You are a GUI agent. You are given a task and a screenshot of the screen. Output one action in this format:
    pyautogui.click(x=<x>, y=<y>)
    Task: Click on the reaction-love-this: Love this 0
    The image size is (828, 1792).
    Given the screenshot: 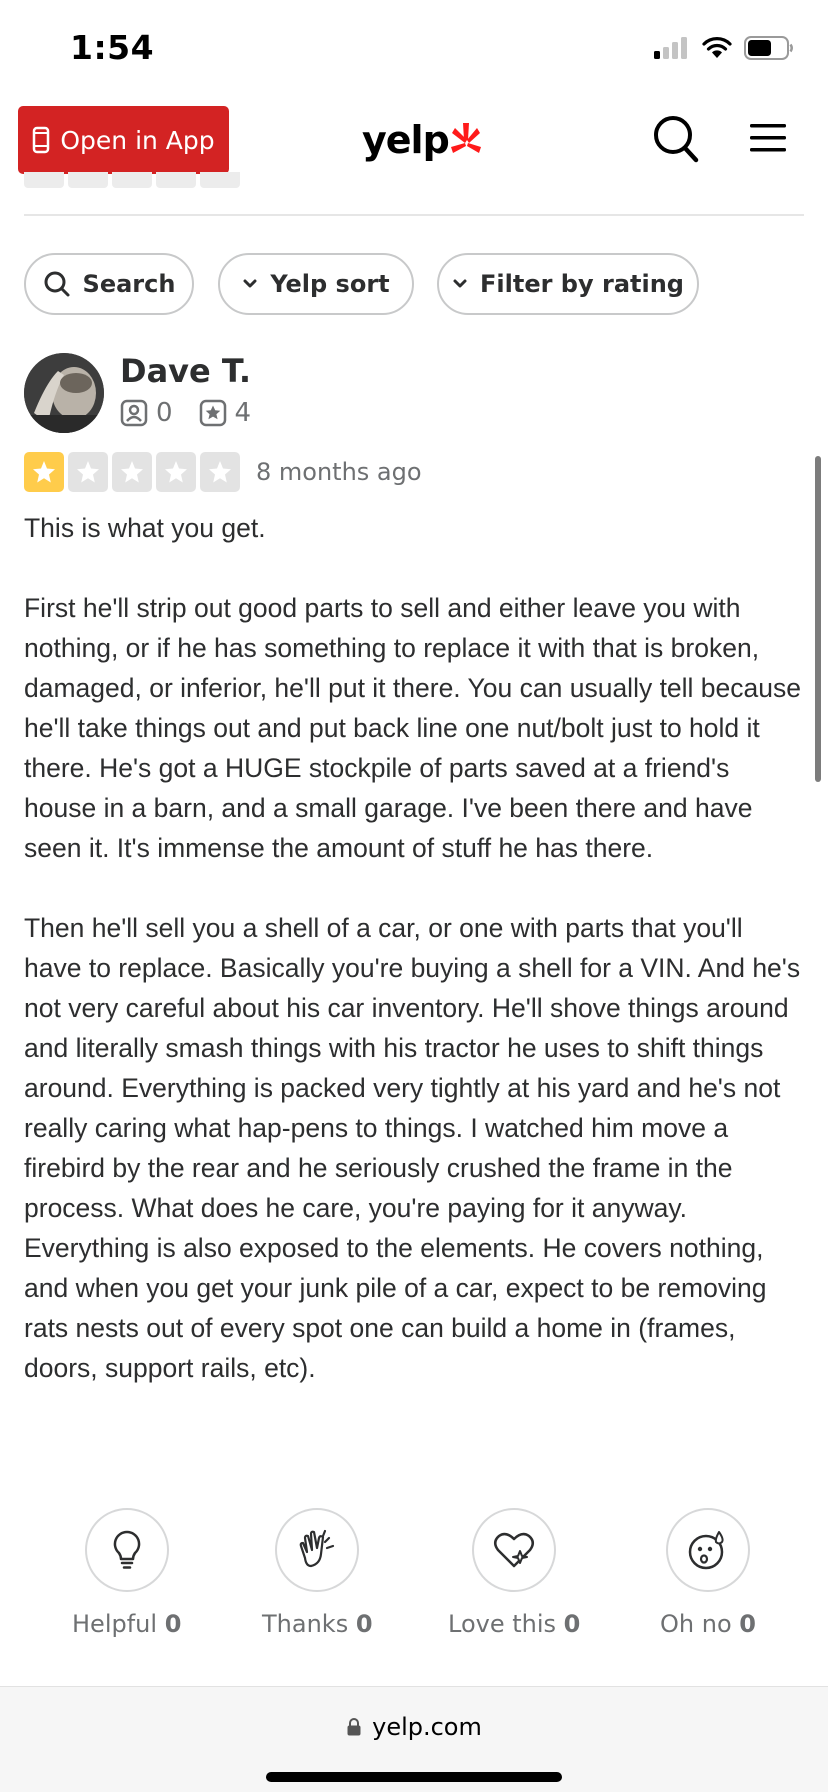 What is the action you would take?
    pyautogui.click(x=514, y=1573)
    